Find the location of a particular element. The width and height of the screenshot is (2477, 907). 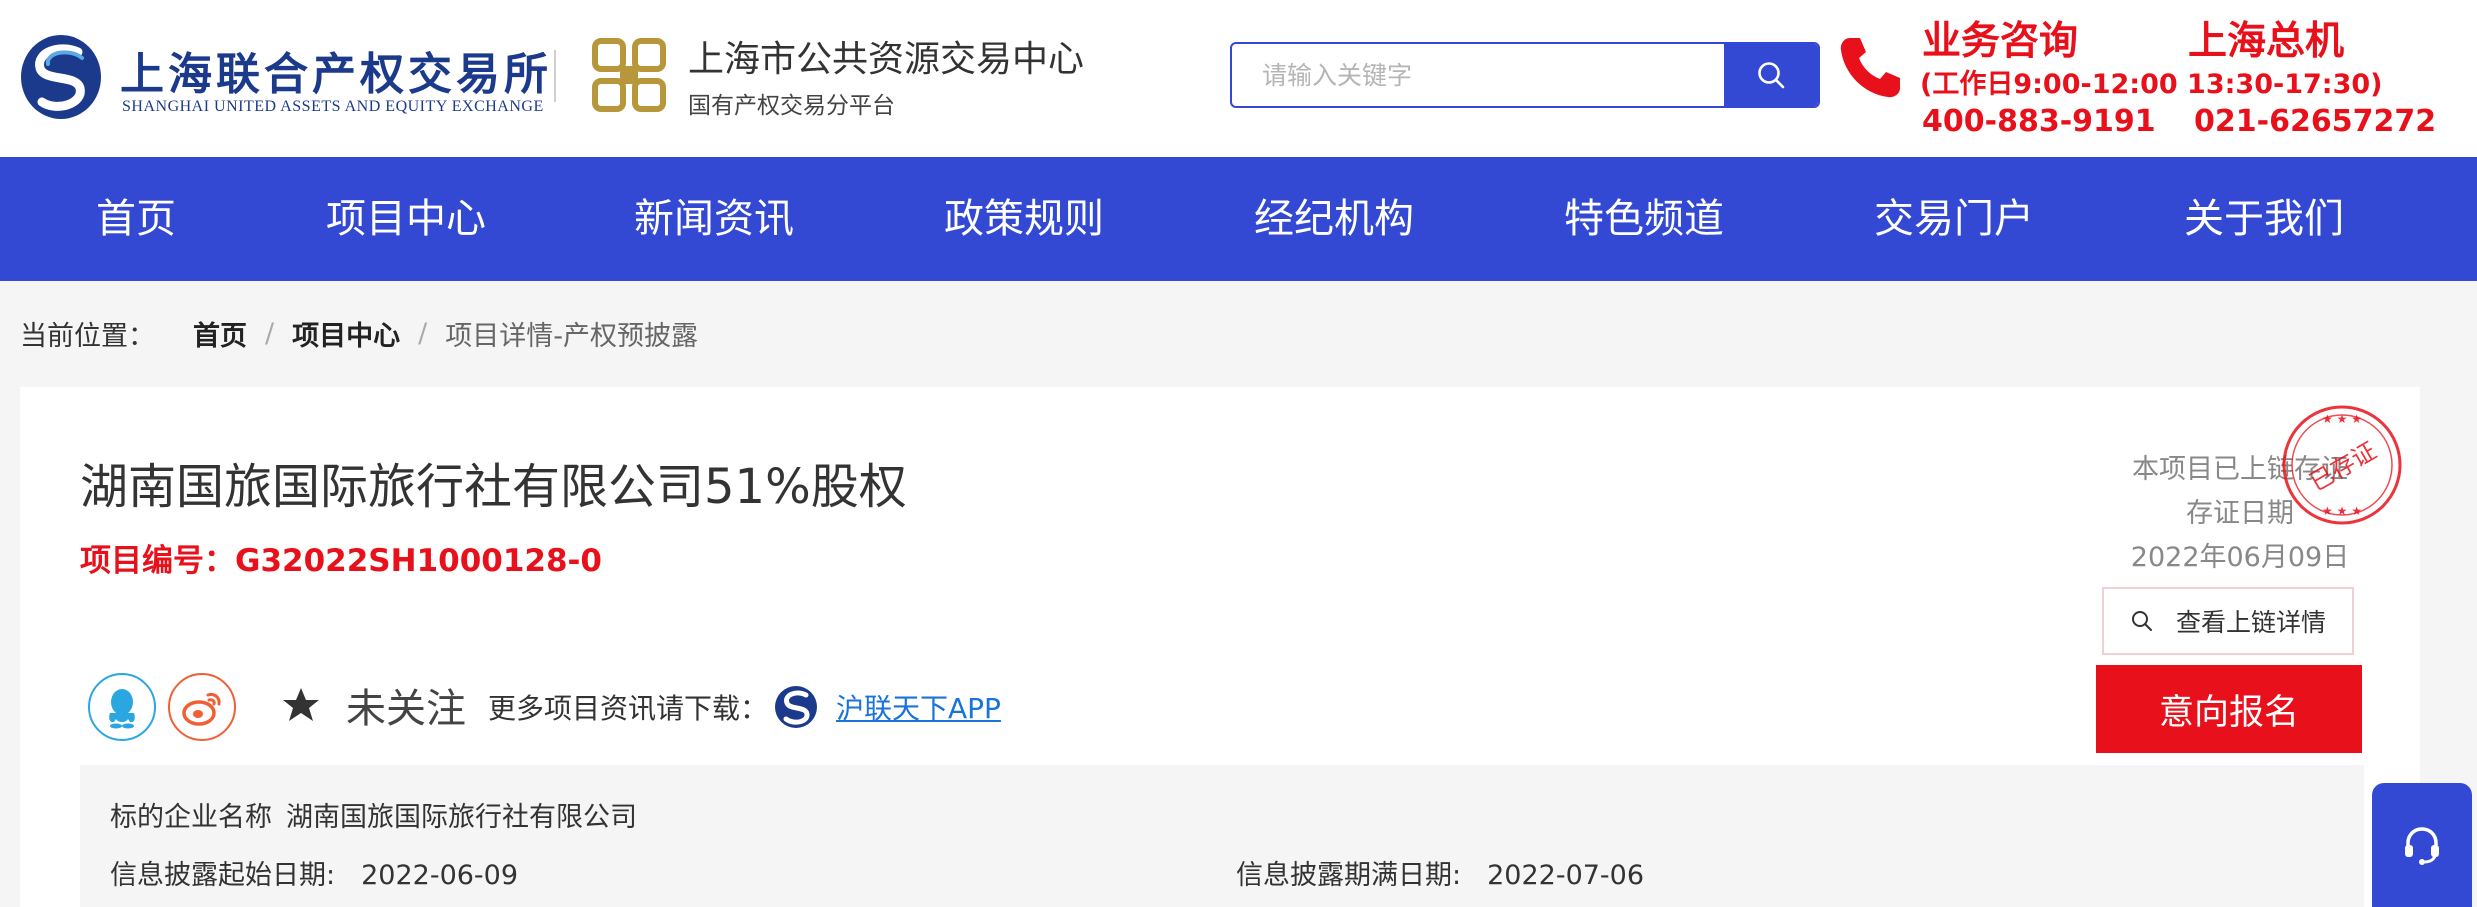

nav-item-featured: 特色频道 is located at coordinates (1644, 219).